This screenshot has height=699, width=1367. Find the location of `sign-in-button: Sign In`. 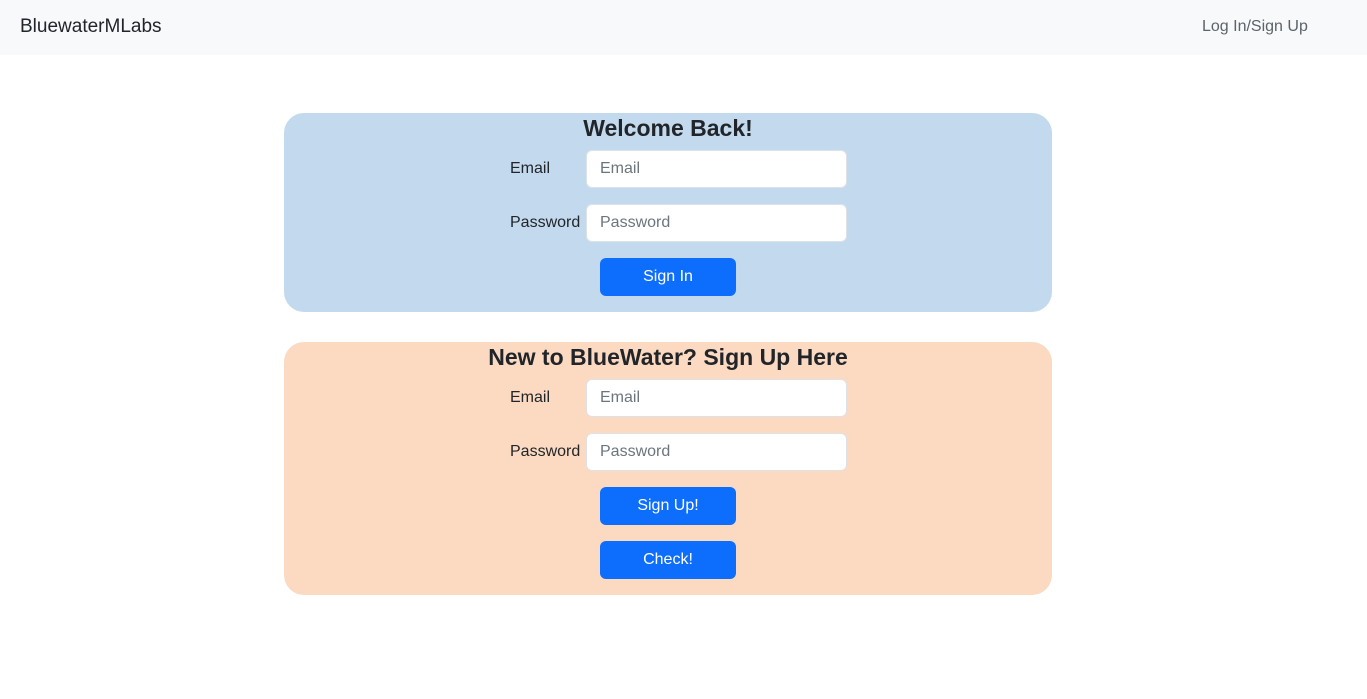

sign-in-button: Sign In is located at coordinates (668, 277).